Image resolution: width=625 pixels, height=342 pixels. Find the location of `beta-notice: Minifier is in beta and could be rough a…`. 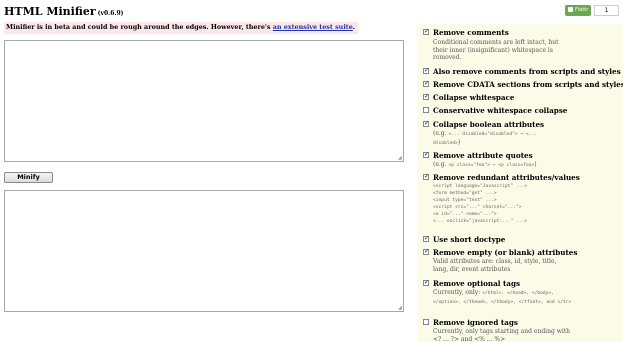

beta-notice: Minifier is in beta and could be rough a… is located at coordinates (181, 28).